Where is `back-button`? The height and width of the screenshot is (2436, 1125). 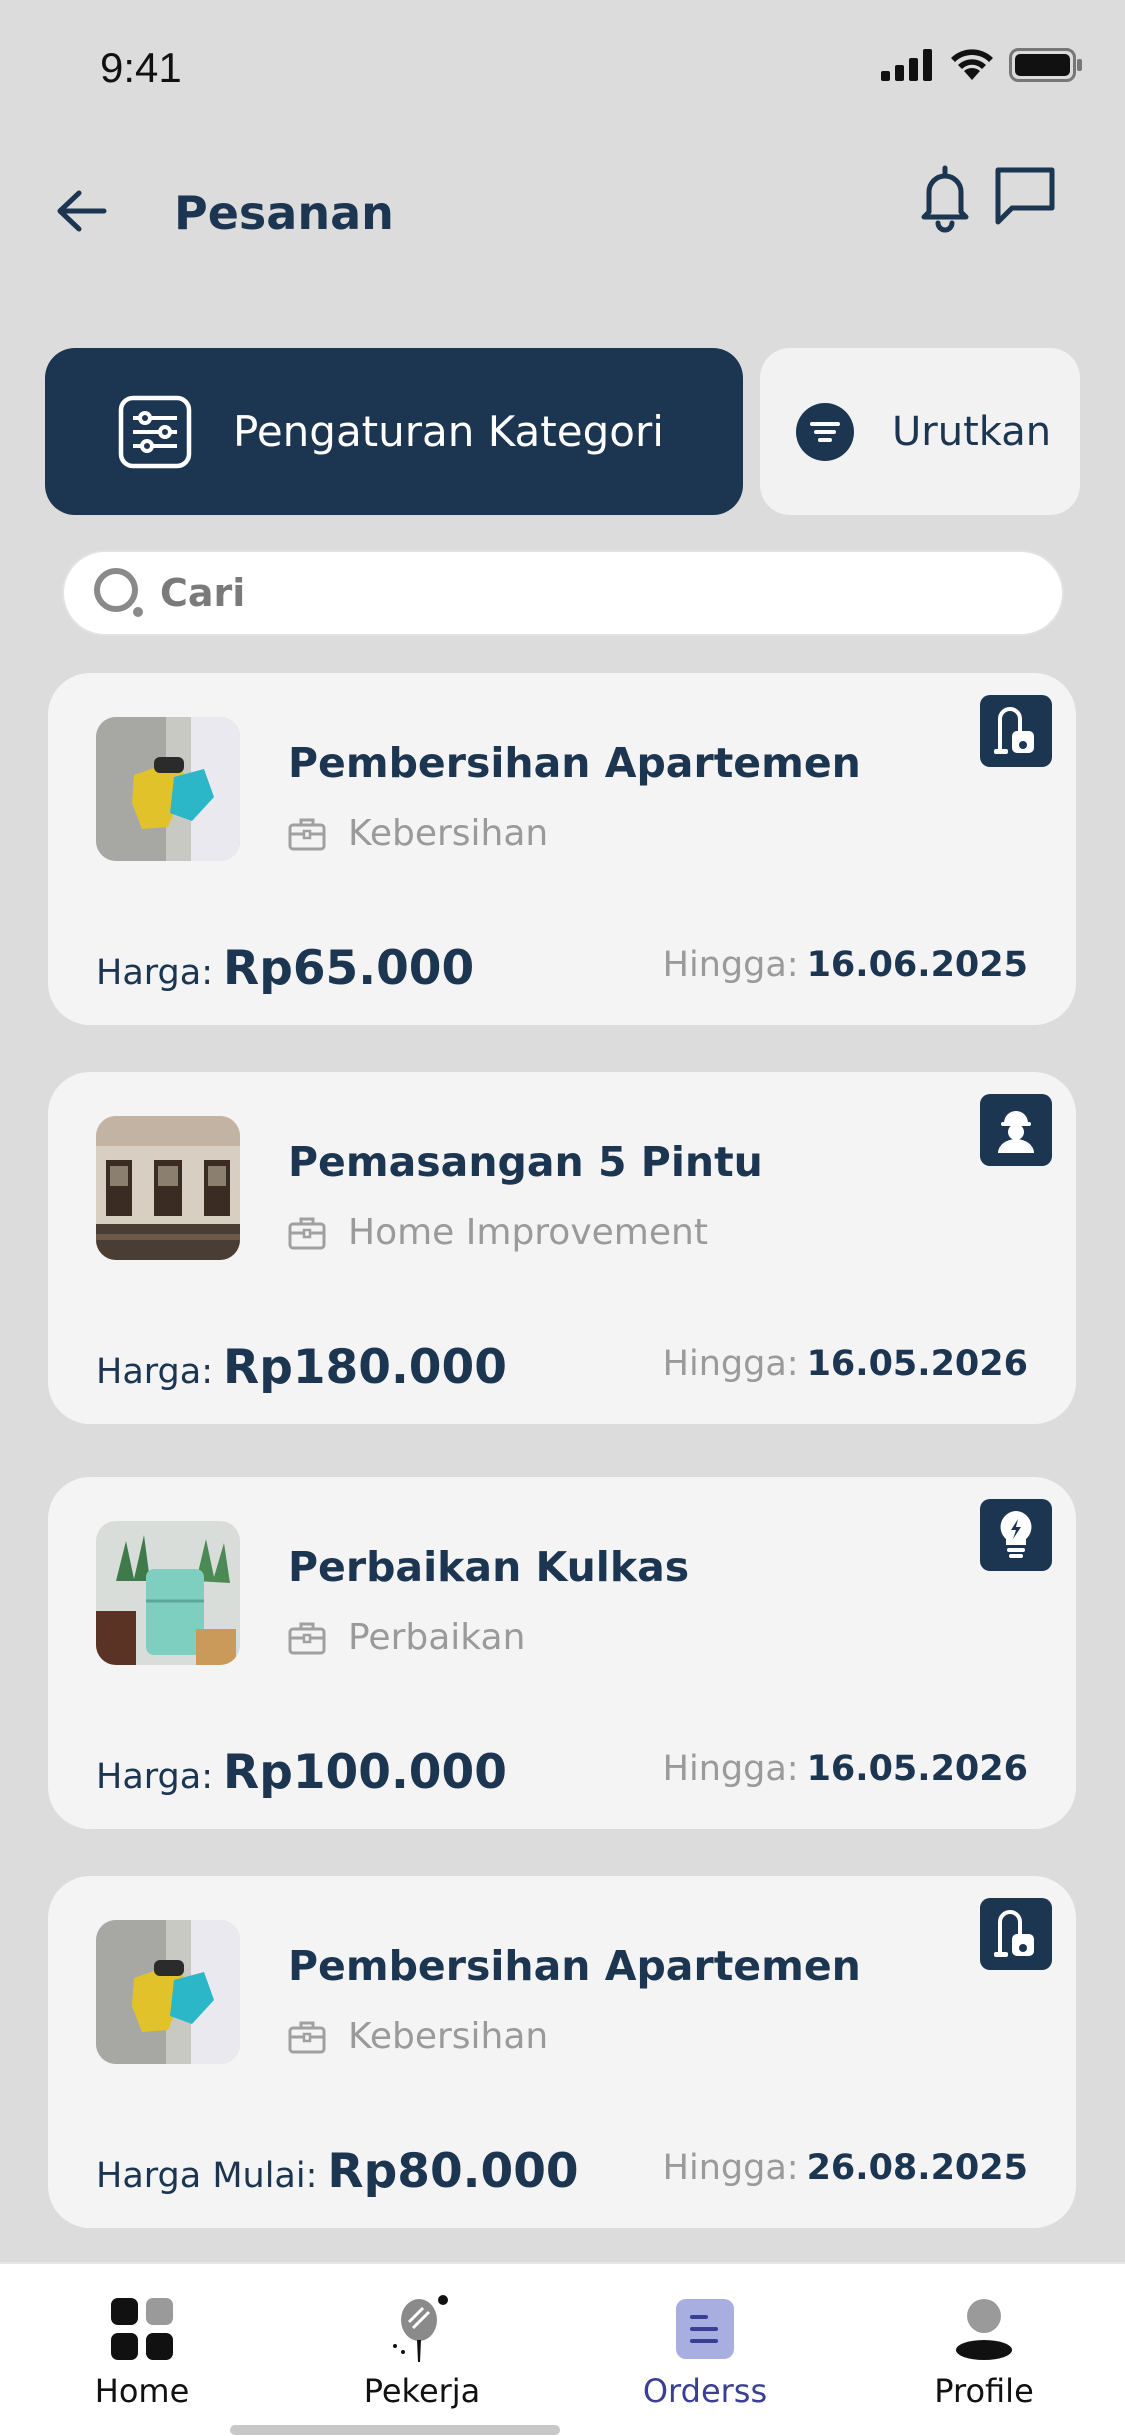
back-button is located at coordinates (81, 211).